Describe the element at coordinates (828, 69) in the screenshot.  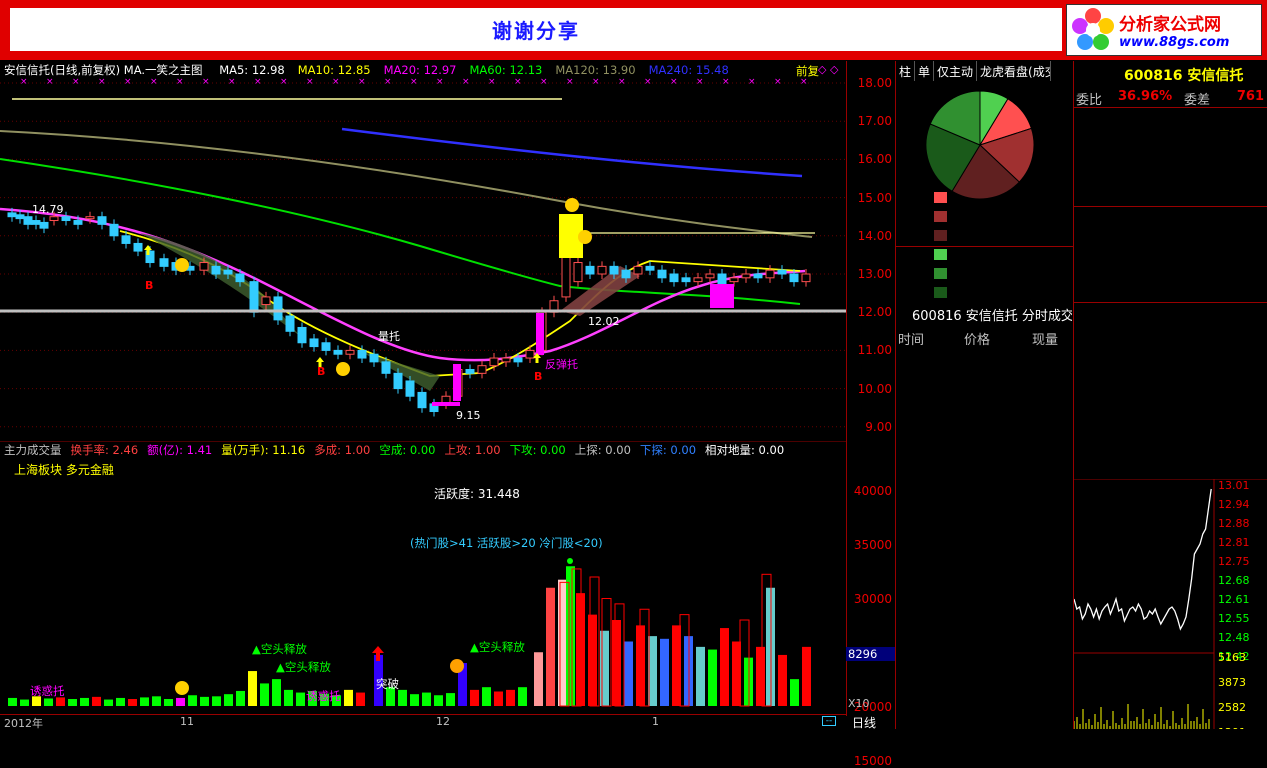
I see `diamond-icon: ◇ ◇` at that location.